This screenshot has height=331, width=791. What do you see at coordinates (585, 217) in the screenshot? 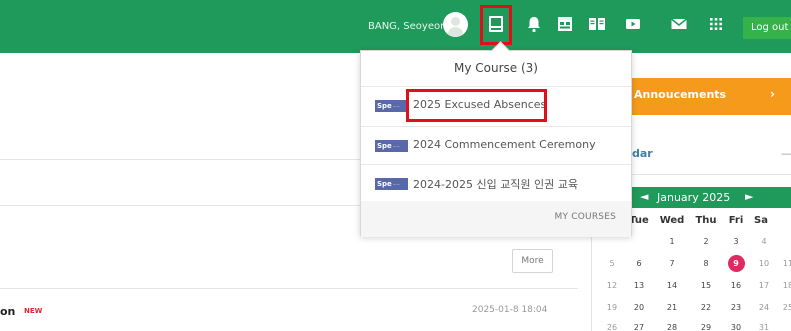
I see `my-courses-link: MY COURSES` at bounding box center [585, 217].